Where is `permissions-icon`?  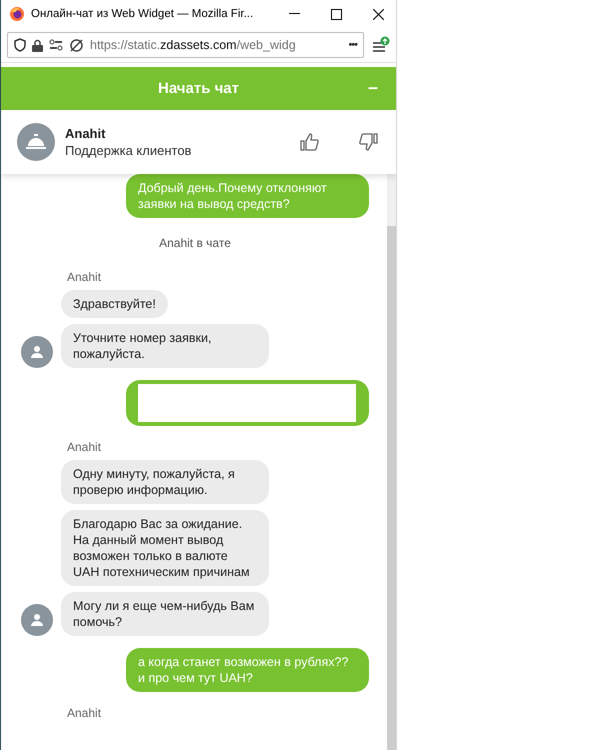
permissions-icon is located at coordinates (56, 45).